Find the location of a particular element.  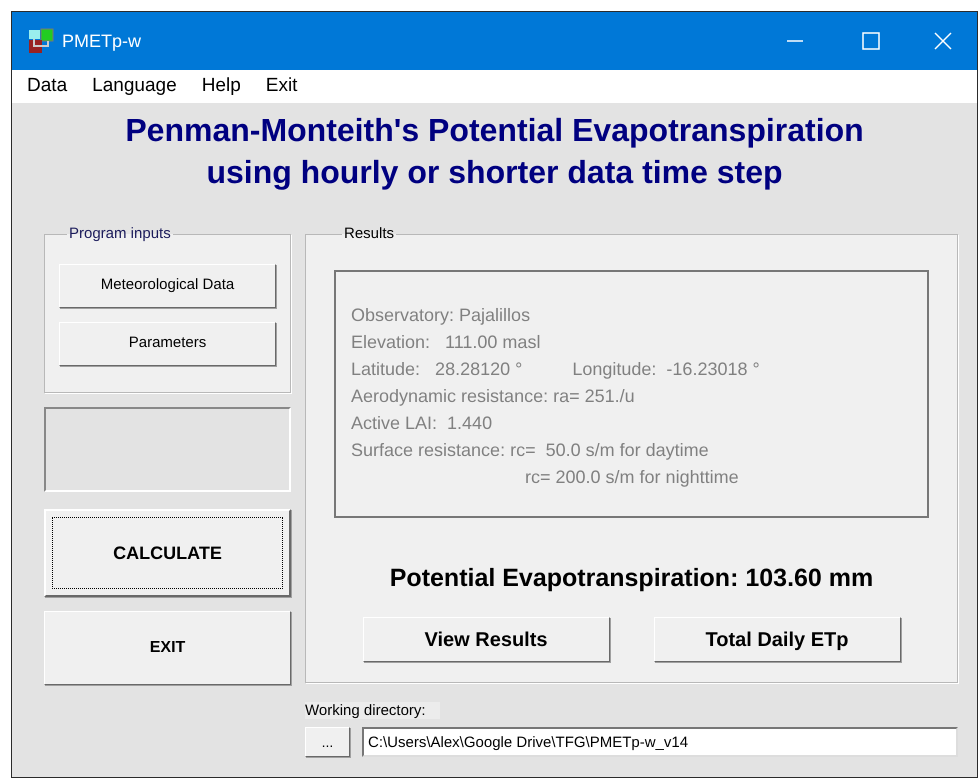

menu-item: Help is located at coordinates (221, 86).